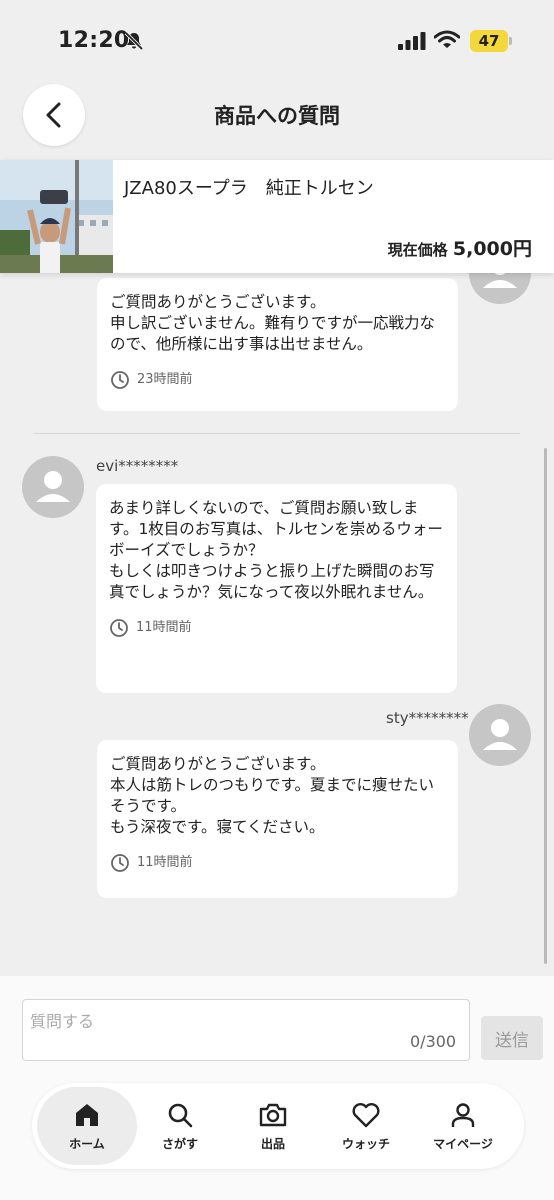 The image size is (554, 1200). What do you see at coordinates (366, 1115) in the screenshot?
I see `heart-icon` at bounding box center [366, 1115].